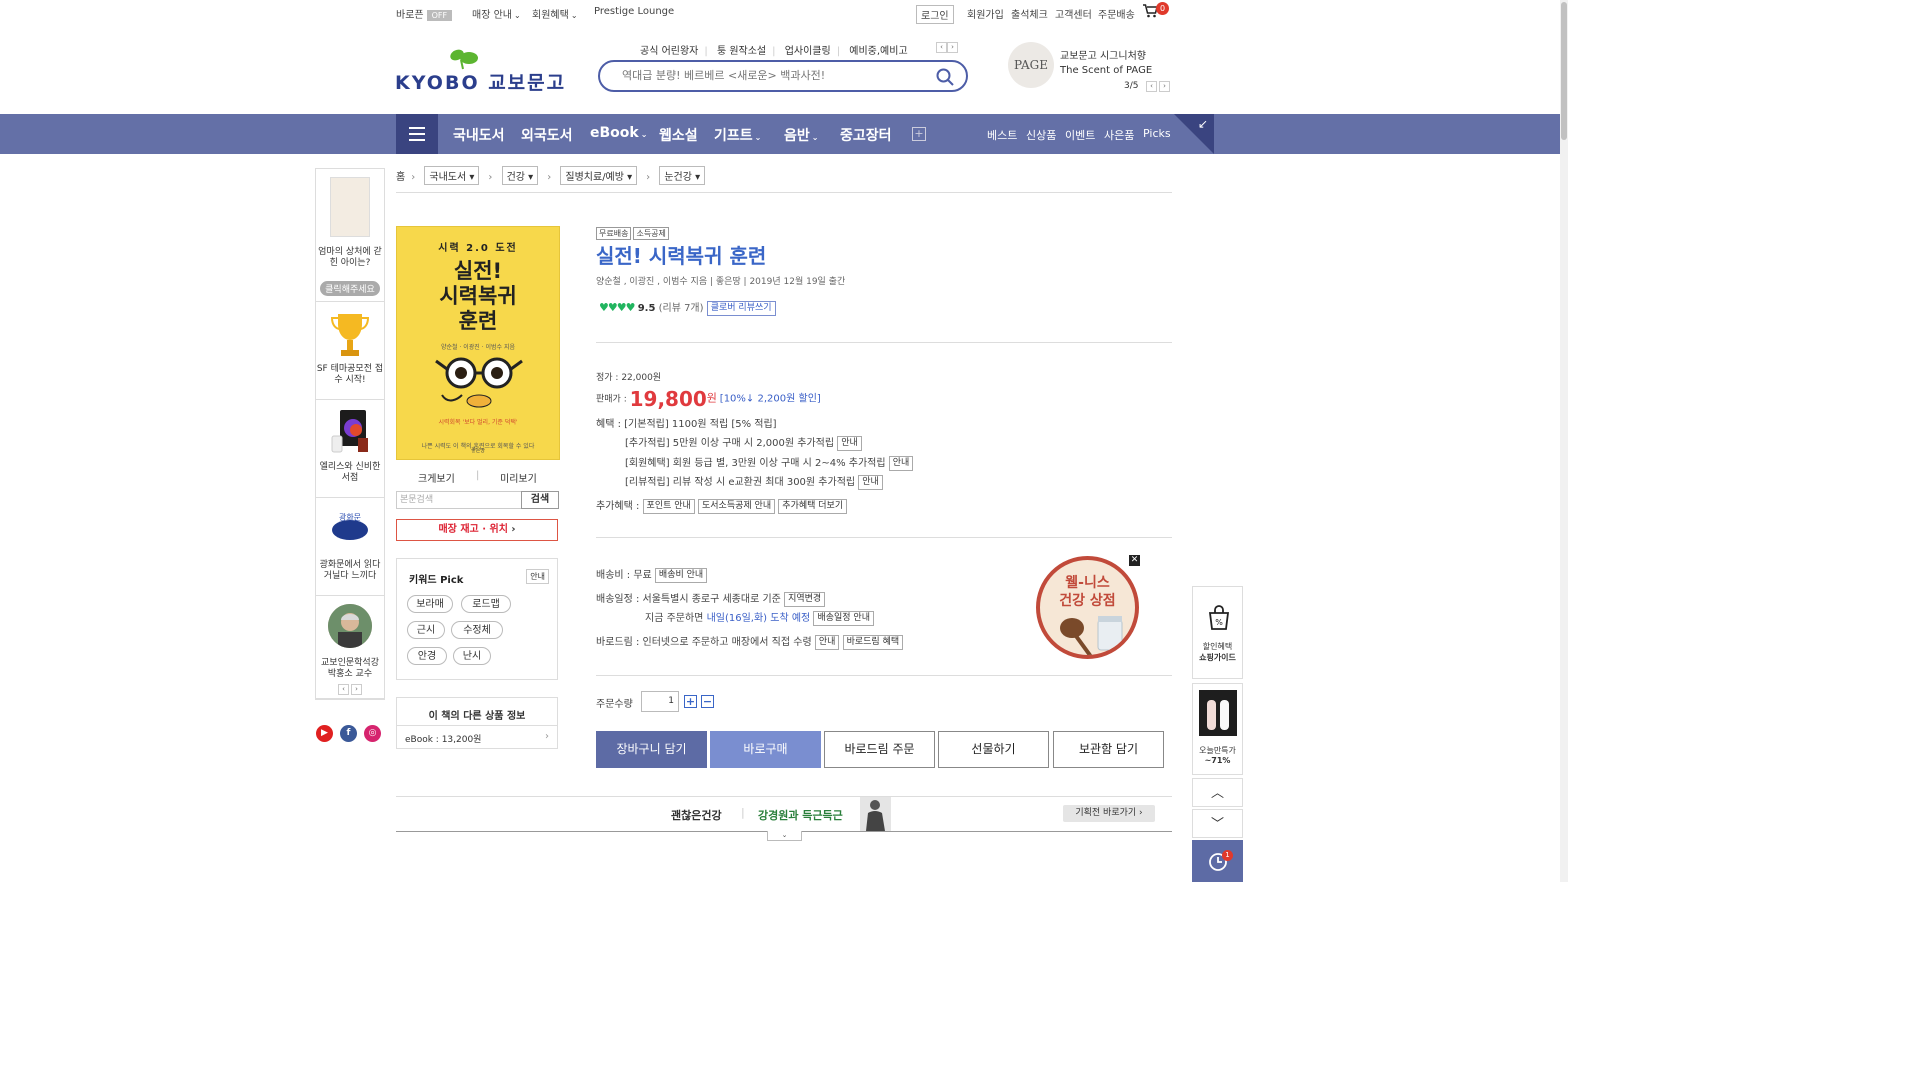 This screenshot has width=1920, height=1080. I want to click on instagram-icon: ◎, so click(372, 733).